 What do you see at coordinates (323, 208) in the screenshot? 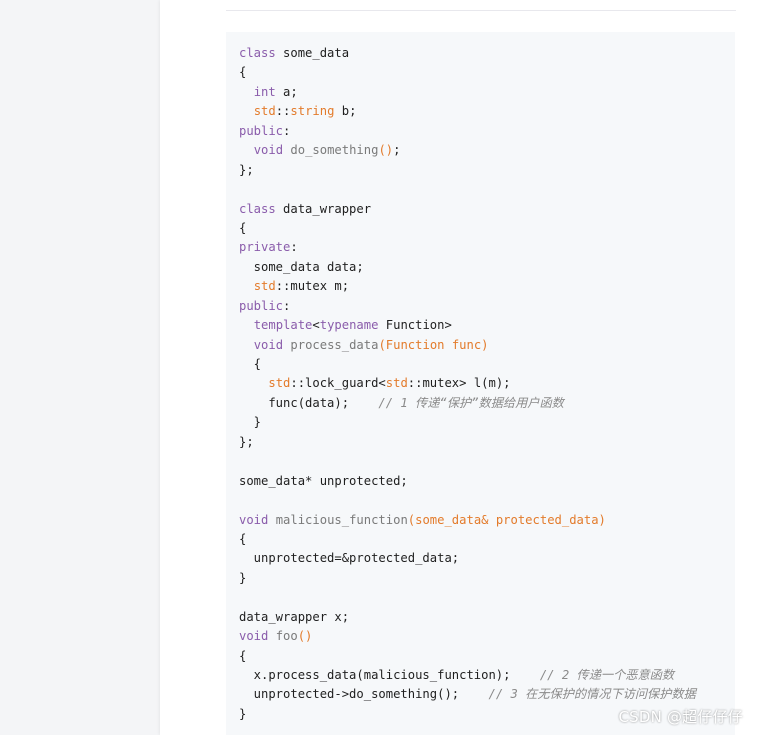
I see `code-token: data_wrapper` at bounding box center [323, 208].